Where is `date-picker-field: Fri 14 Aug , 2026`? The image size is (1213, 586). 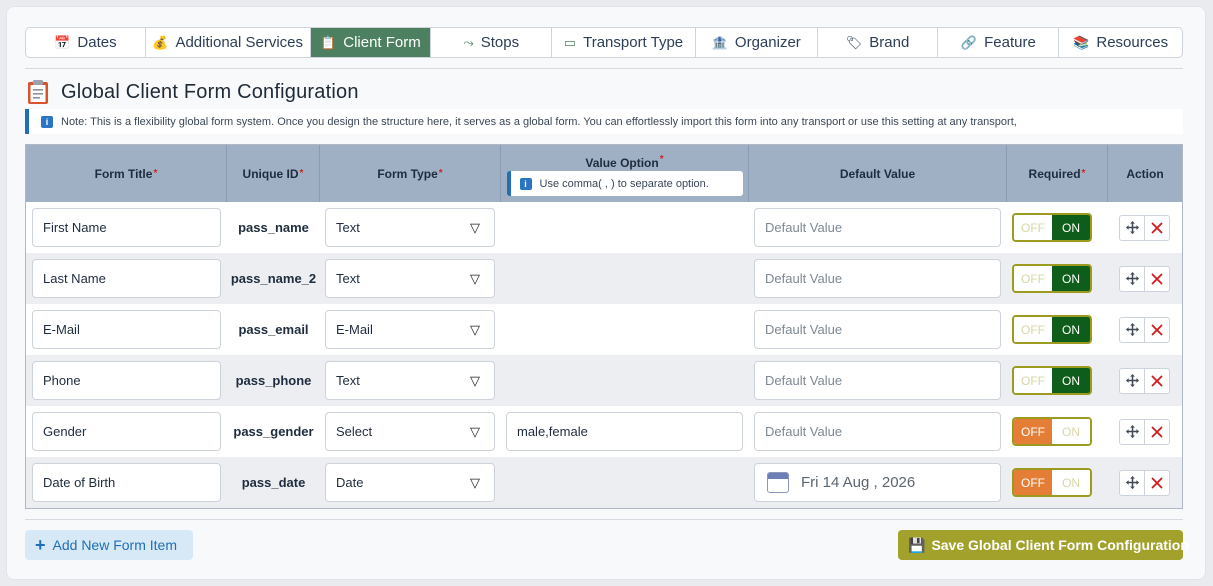 date-picker-field: Fri 14 Aug , 2026 is located at coordinates (877, 482).